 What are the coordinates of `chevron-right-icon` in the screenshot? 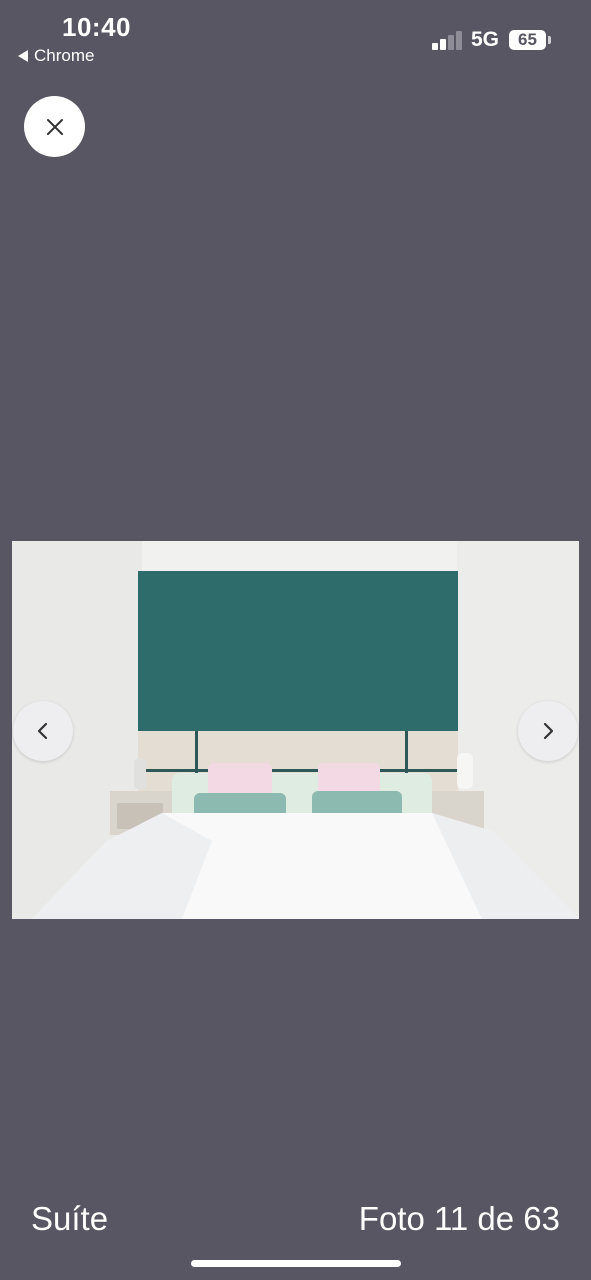 It's located at (548, 731).